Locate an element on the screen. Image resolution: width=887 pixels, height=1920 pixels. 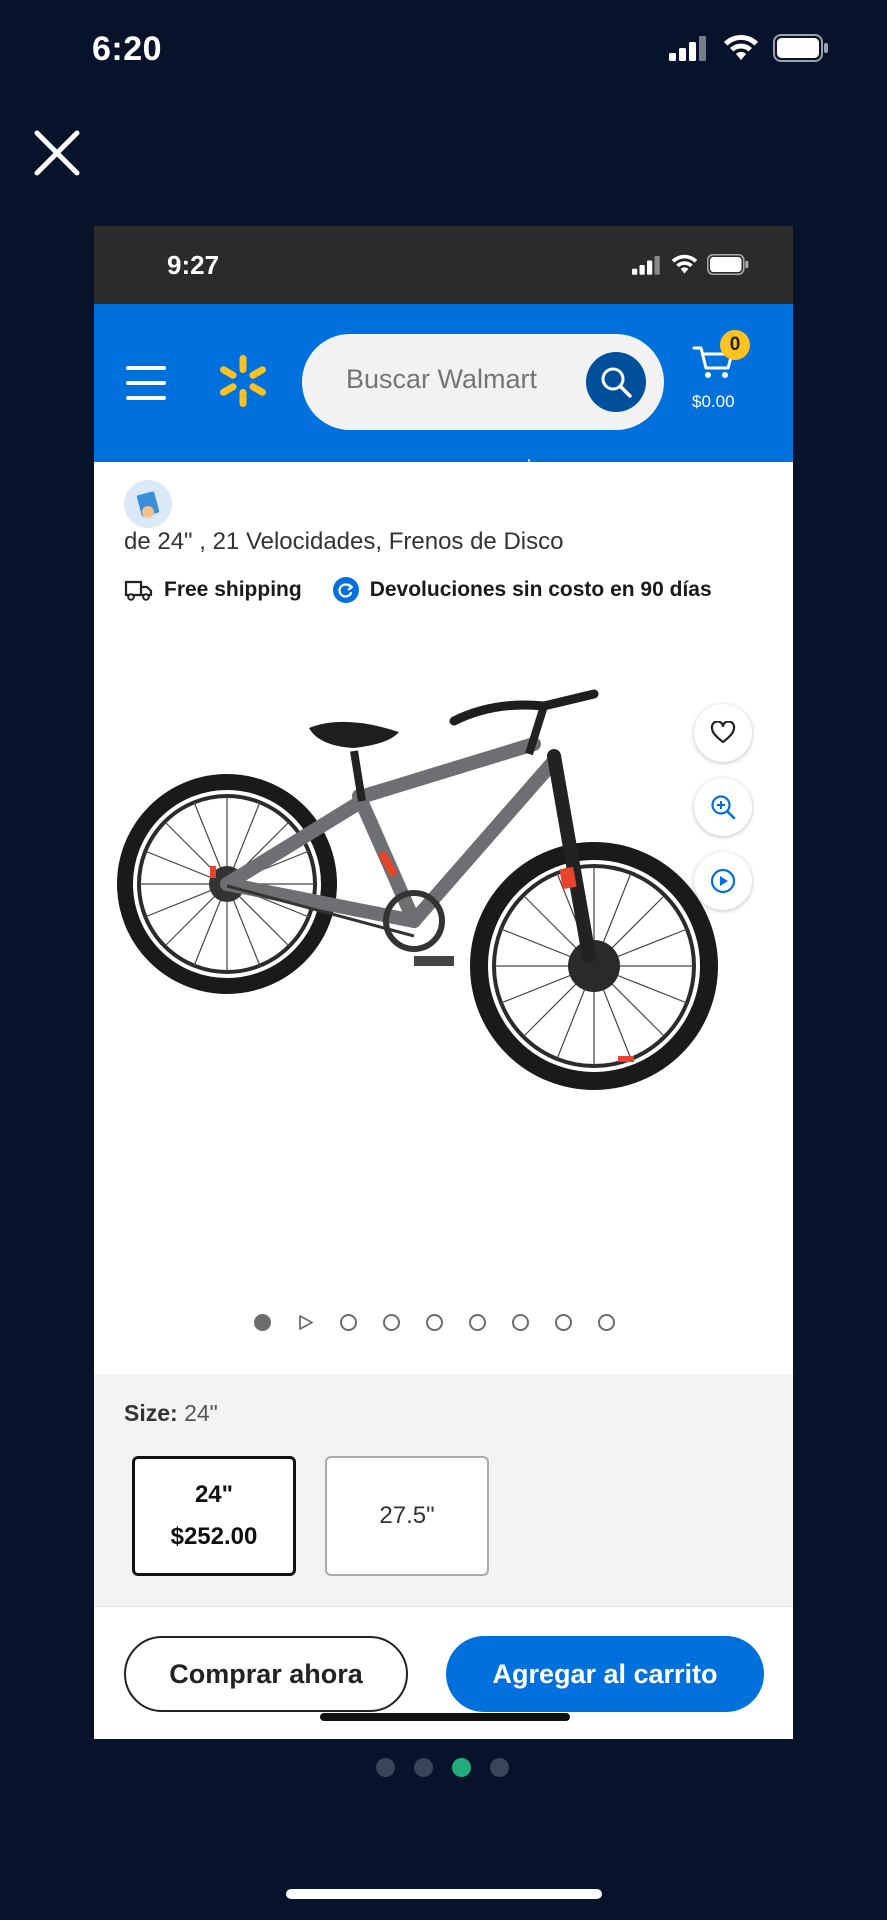
truck-icon is located at coordinates (138, 590).